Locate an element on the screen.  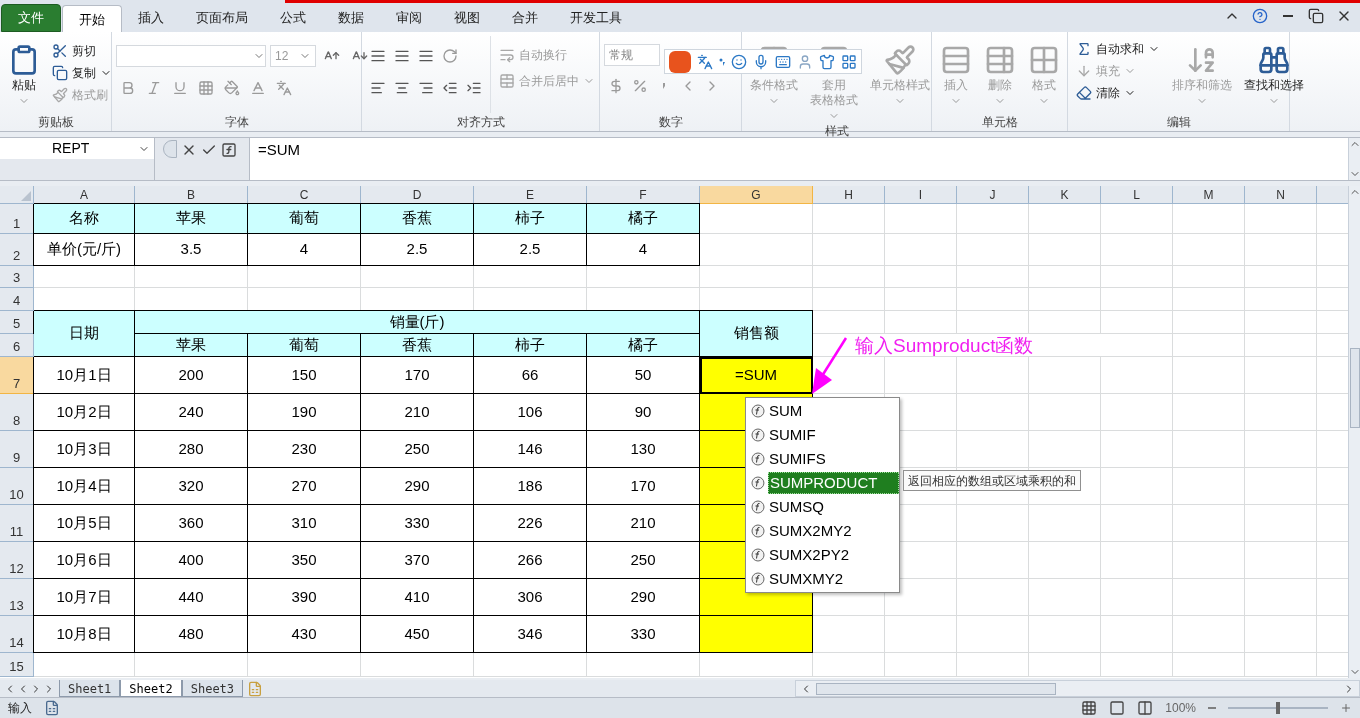
binoculars-icon is located at coordinates (1274, 60).